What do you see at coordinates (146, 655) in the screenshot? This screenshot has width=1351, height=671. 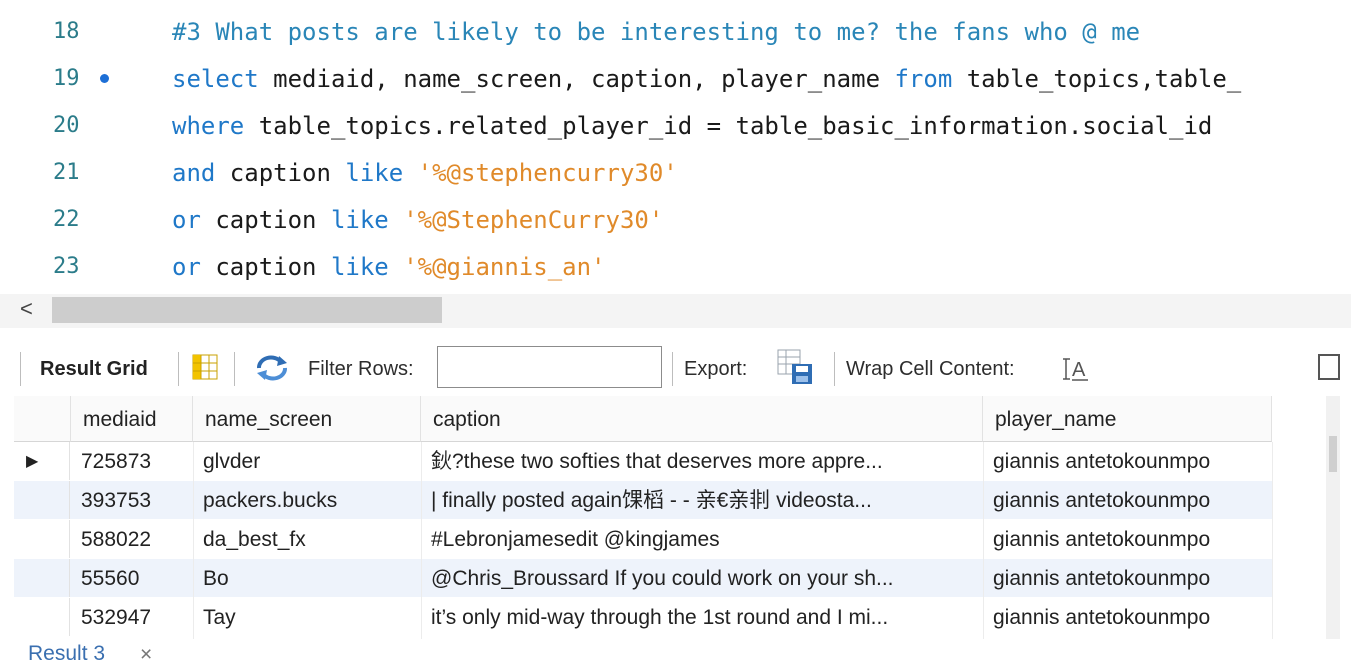 I see `close-icon: ×` at bounding box center [146, 655].